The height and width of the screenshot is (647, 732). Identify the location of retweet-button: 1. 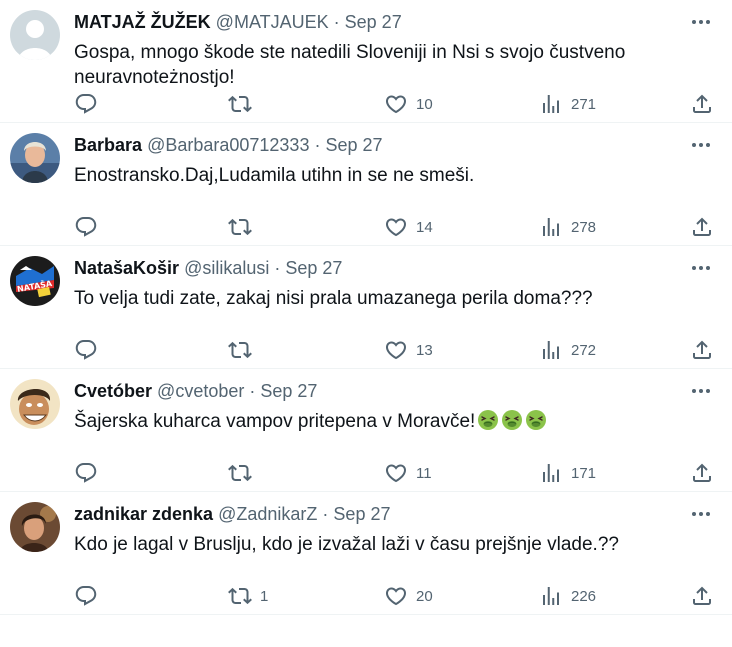
(248, 596).